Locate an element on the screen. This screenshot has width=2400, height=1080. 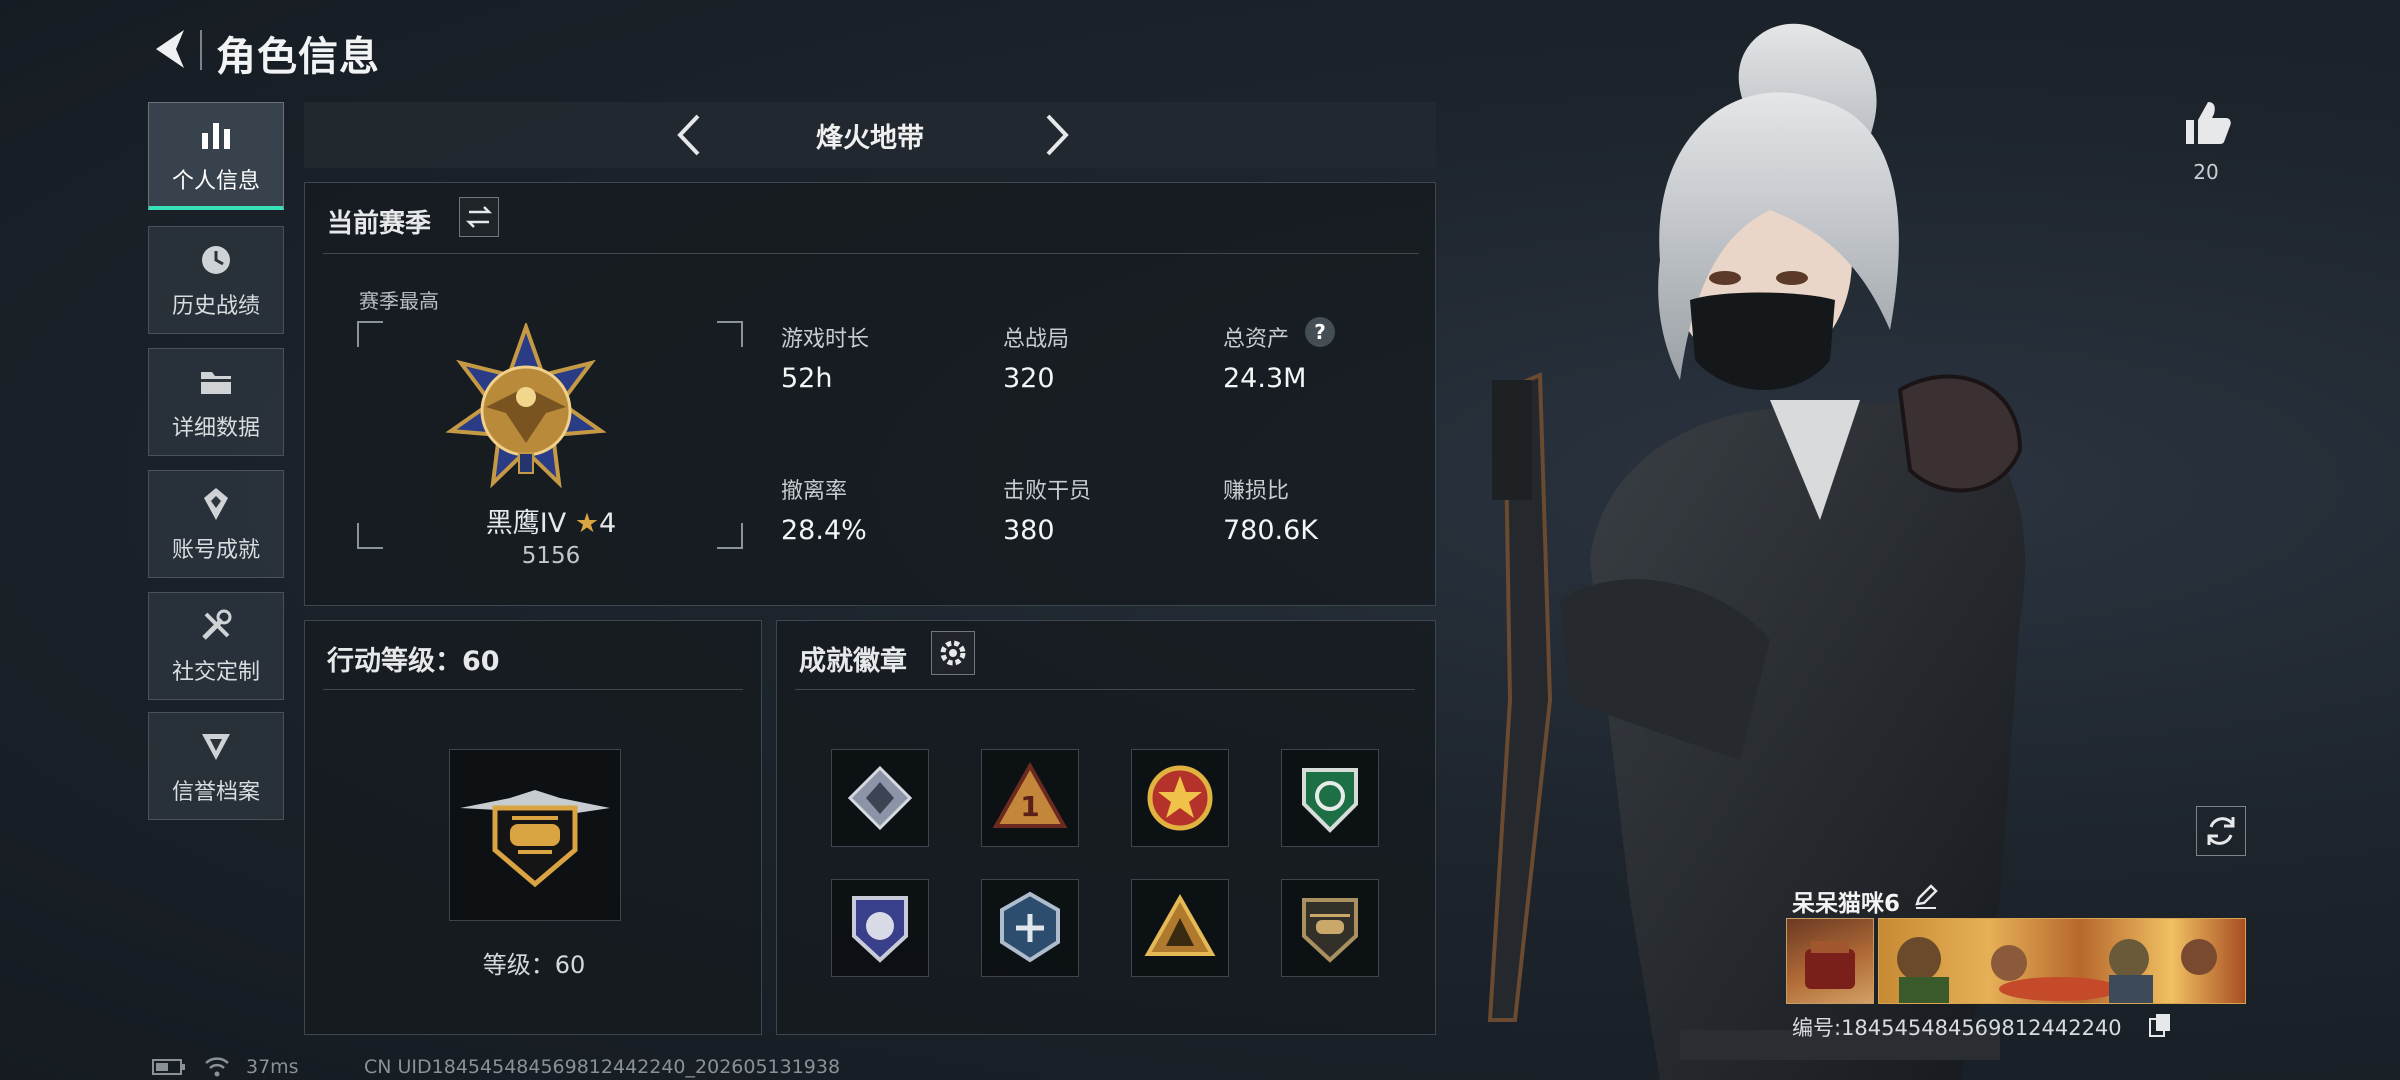
sidebar-item-label: 个人信息 is located at coordinates (215, 181).